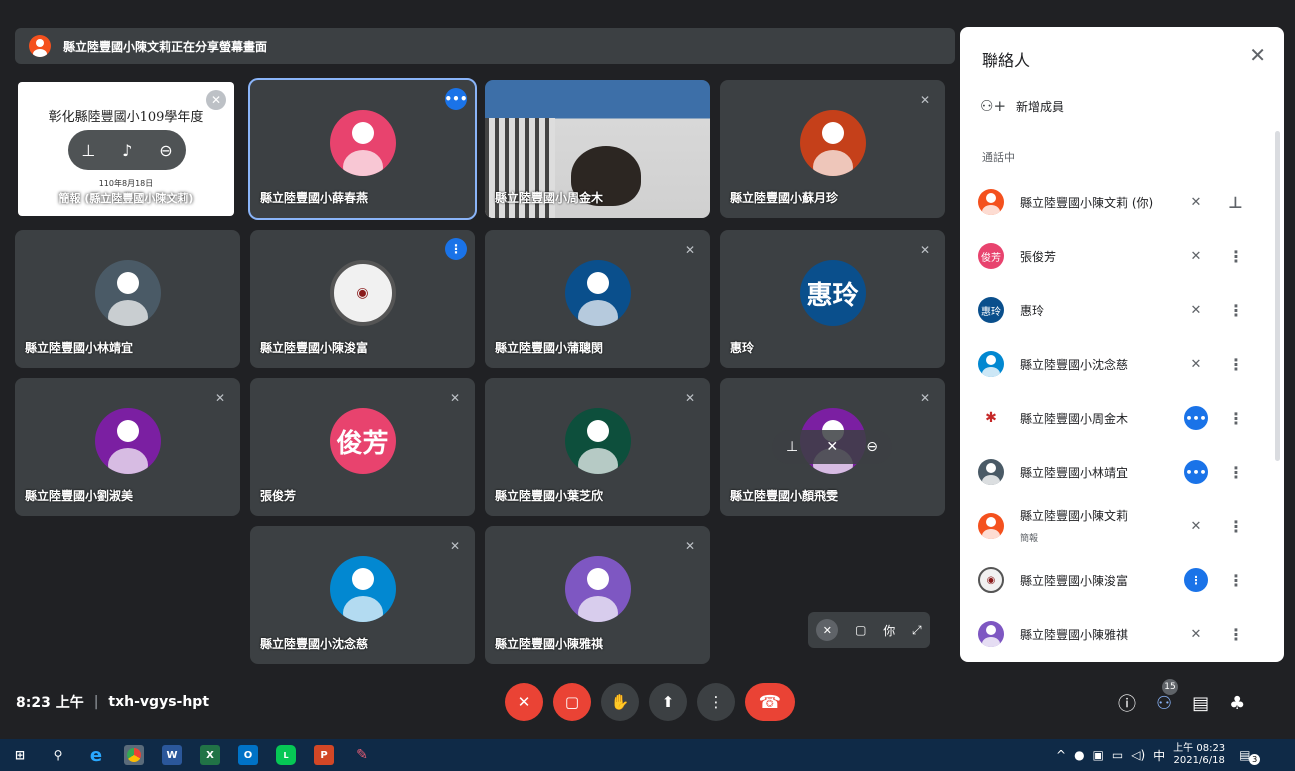 The image size is (1295, 771). I want to click on participant-tile: ✕ 縣立陸豐國小蒲聰閔, so click(597, 299).